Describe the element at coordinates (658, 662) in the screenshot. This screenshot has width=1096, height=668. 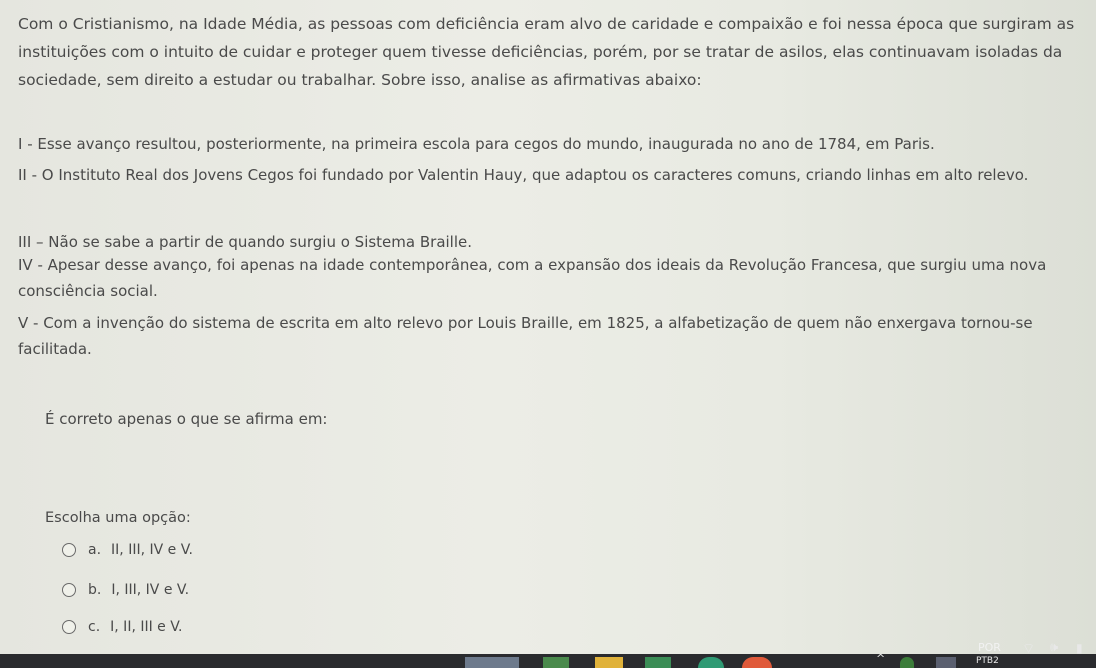
I see `store-icon` at that location.